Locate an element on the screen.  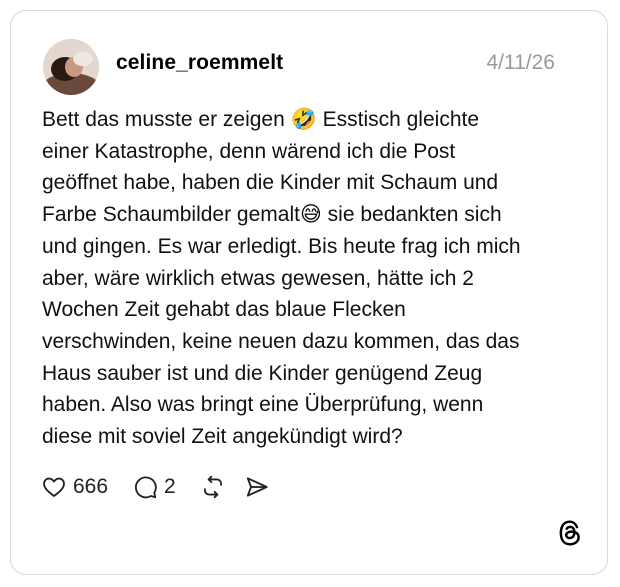
speech-bubble-icon is located at coordinates (145, 487).